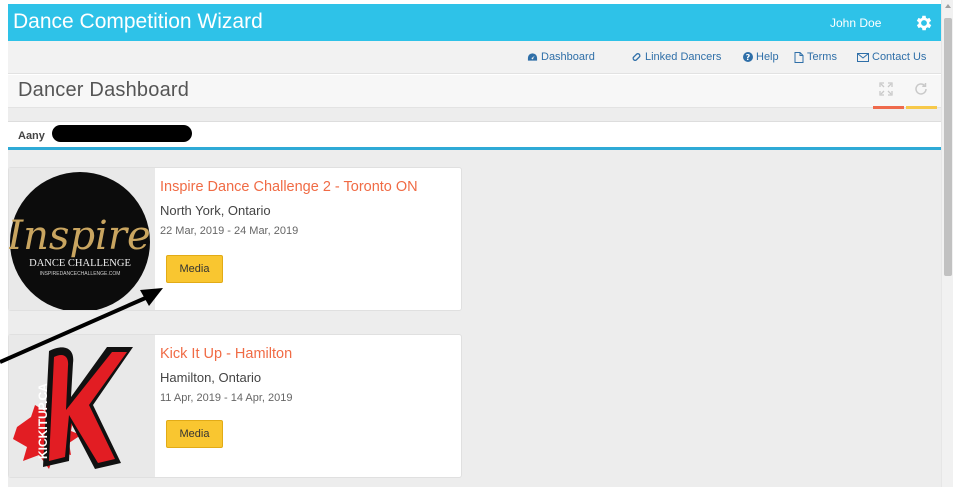  I want to click on event-dates: 11 Apr, 2019 - 14 Apr, 2019, so click(226, 398).